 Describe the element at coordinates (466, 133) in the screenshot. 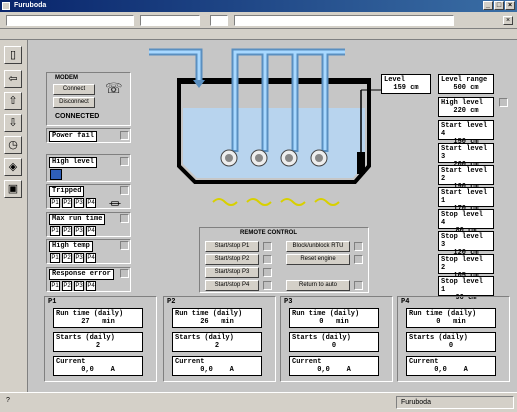

I see `level-setting-3: Start level 4 150 cm` at that location.